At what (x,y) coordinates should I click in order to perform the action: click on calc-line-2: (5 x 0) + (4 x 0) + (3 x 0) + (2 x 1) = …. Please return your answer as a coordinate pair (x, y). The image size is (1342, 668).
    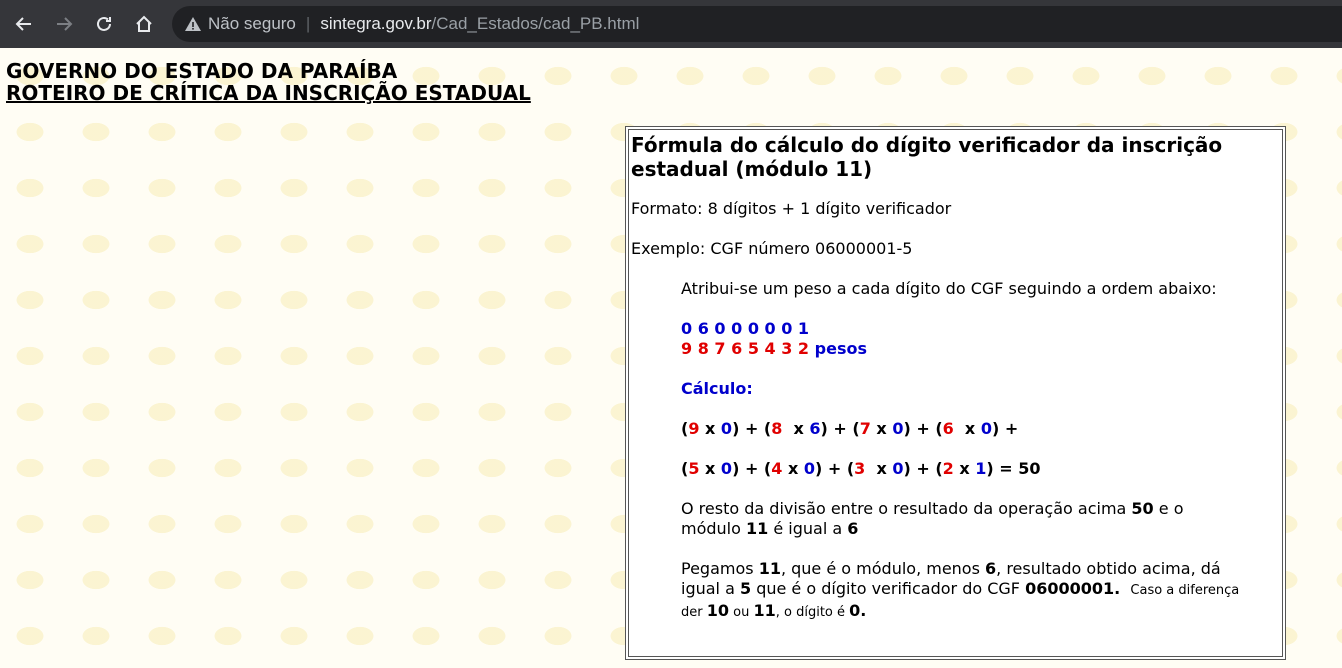
    Looking at the image, I should click on (861, 468).